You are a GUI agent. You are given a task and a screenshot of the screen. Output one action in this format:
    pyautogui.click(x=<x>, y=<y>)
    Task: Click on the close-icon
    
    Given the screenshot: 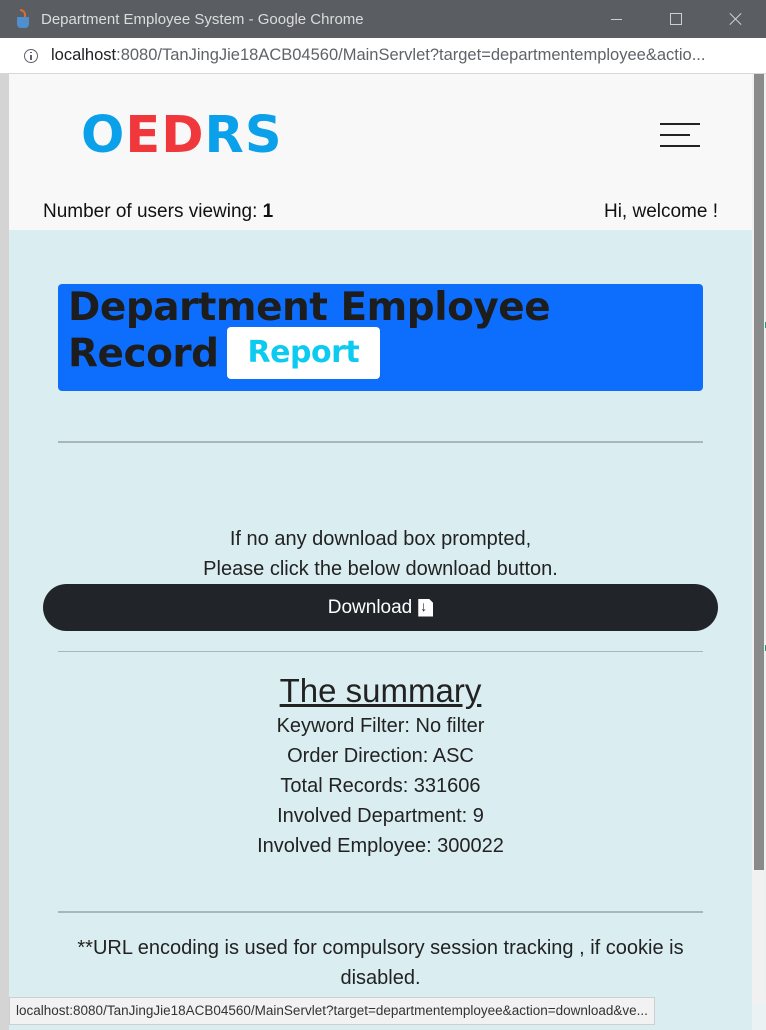 What is the action you would take?
    pyautogui.click(x=736, y=19)
    